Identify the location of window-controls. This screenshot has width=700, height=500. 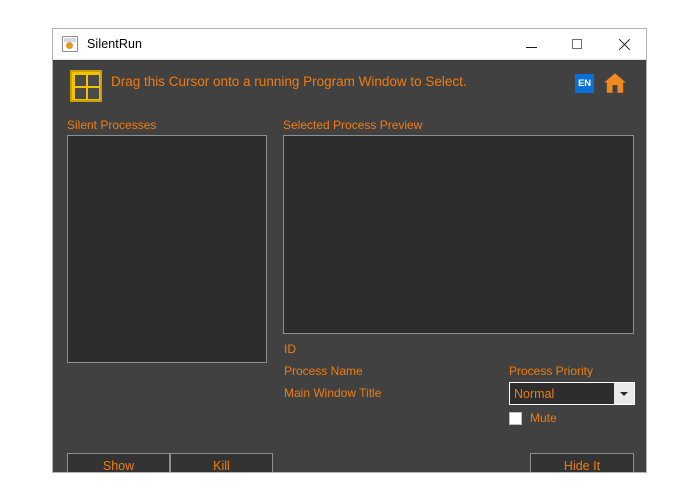
(577, 44).